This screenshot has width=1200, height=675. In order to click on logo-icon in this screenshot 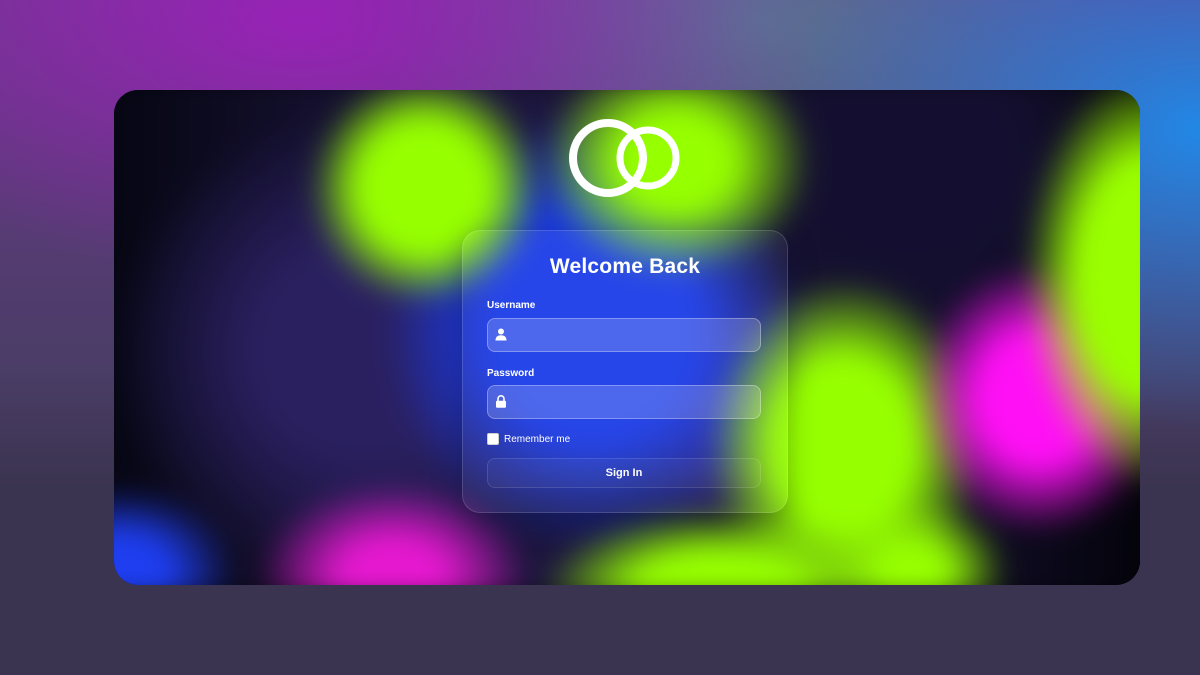, I will do `click(626, 159)`.